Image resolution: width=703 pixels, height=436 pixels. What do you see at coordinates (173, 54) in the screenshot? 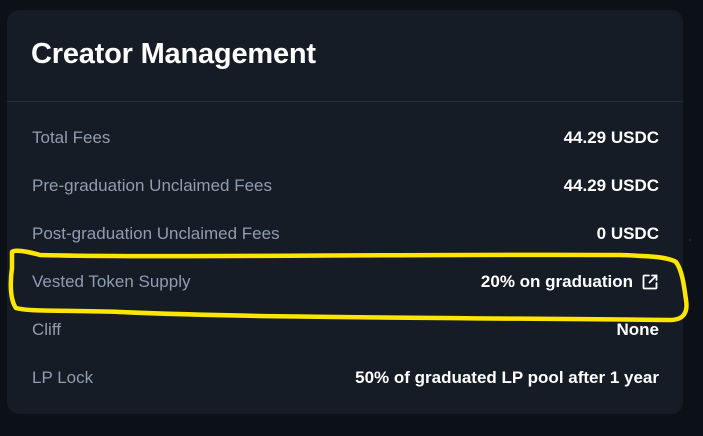
I see `card-title: Creator Management` at bounding box center [173, 54].